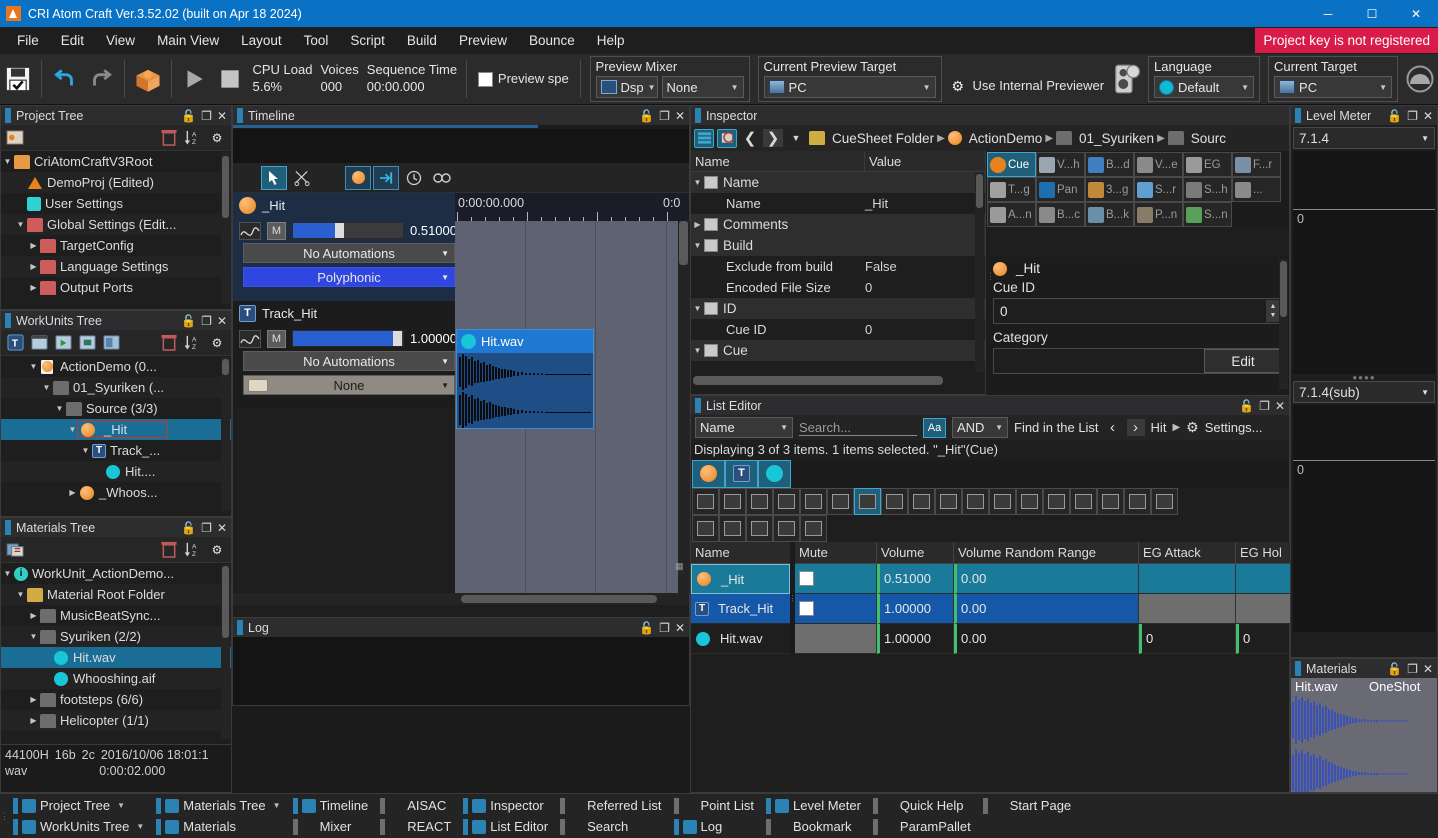 Image resolution: width=1438 pixels, height=838 pixels. What do you see at coordinates (505, 805) in the screenshot?
I see `taskbar-item-inspector: Inspector` at bounding box center [505, 805].